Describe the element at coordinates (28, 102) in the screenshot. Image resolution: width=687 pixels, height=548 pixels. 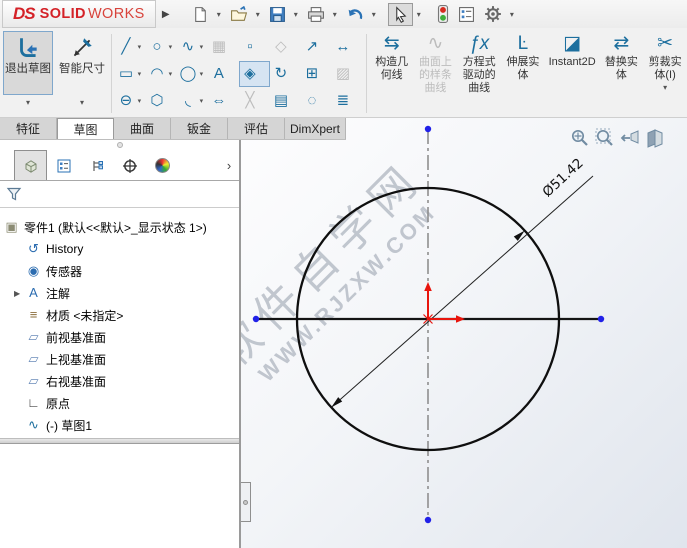
I see `exit-sketch-dropdown-icon: ▾` at that location.